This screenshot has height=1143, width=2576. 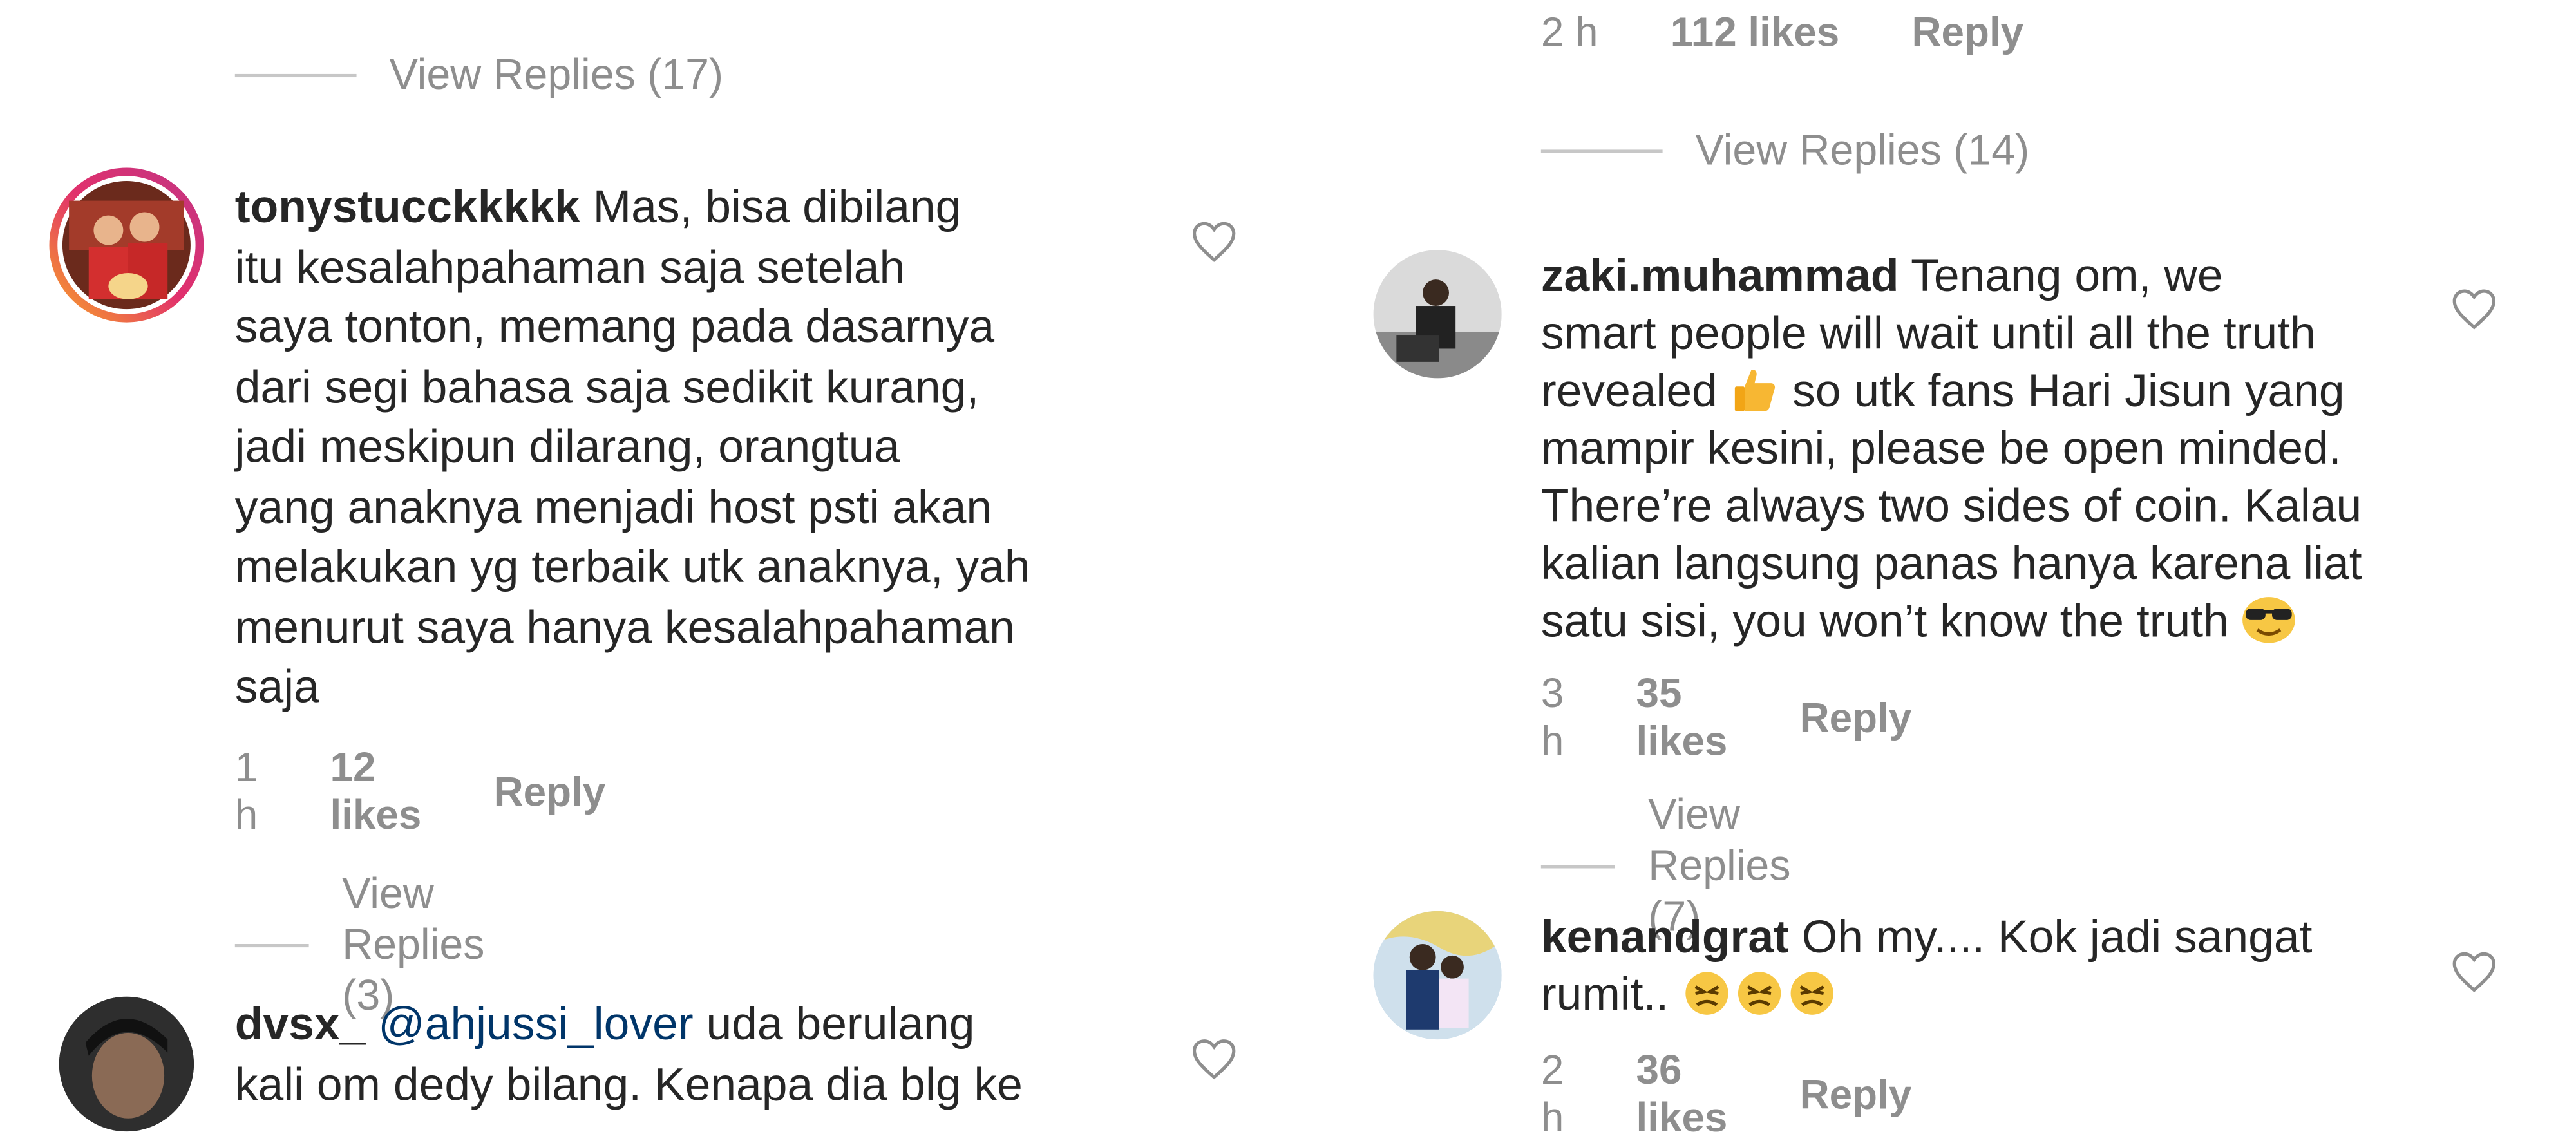 What do you see at coordinates (614, 326) in the screenshot?
I see `comment-line: saya tonton, memang pada dasarnya` at bounding box center [614, 326].